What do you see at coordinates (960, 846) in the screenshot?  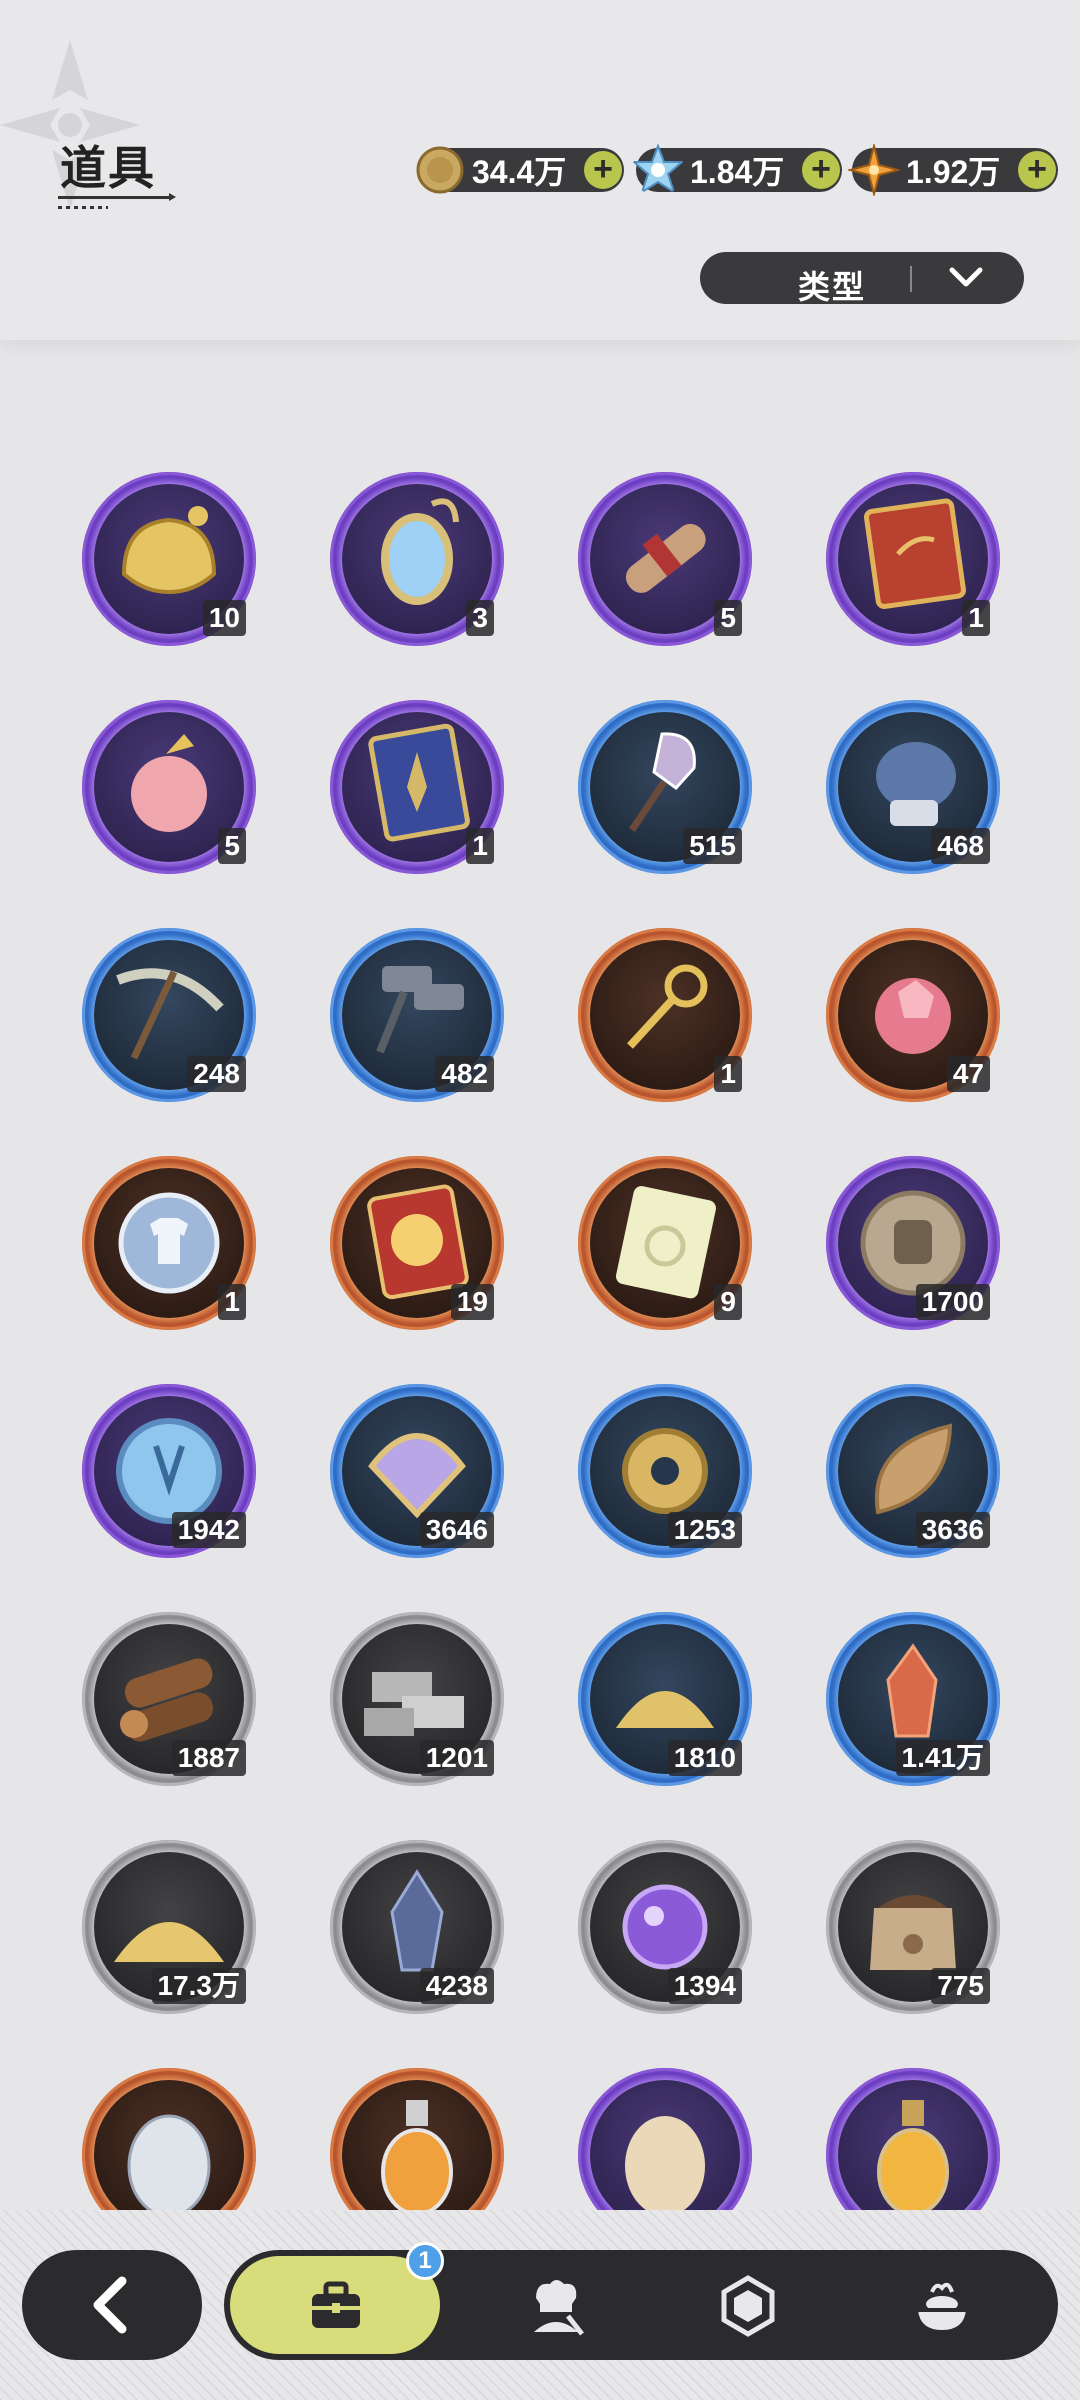 I see `item-count: 468` at bounding box center [960, 846].